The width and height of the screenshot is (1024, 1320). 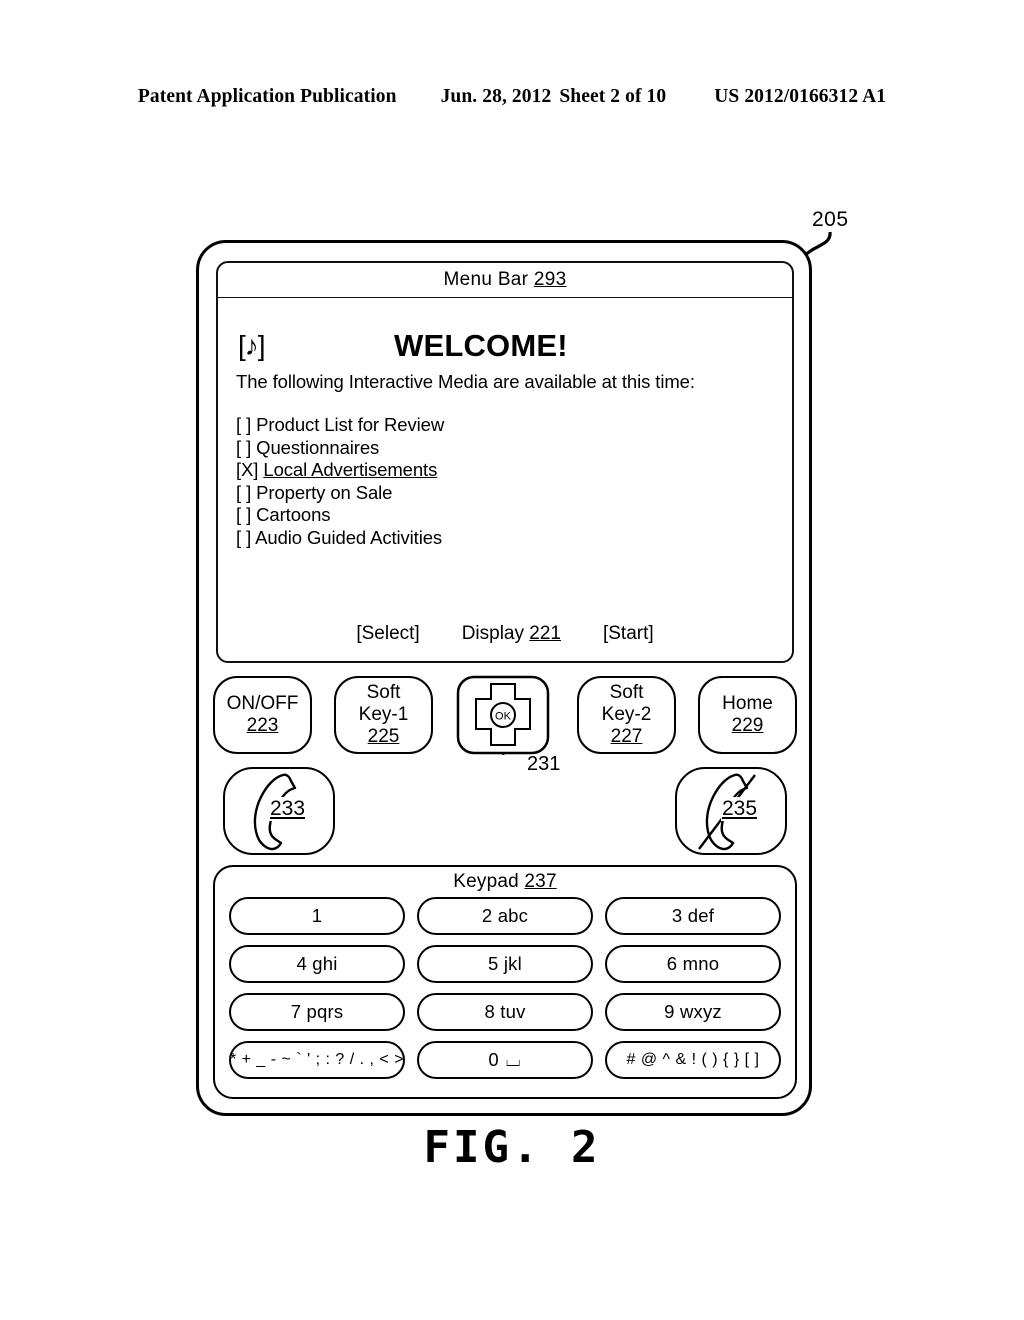 I want to click on display-ref: 221, so click(x=545, y=633).